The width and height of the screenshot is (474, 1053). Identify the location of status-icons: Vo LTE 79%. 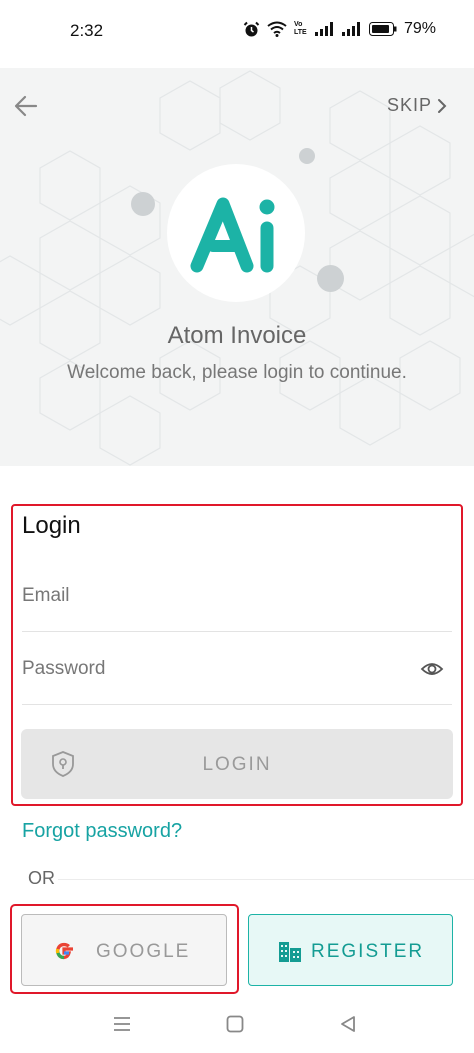
(339, 29).